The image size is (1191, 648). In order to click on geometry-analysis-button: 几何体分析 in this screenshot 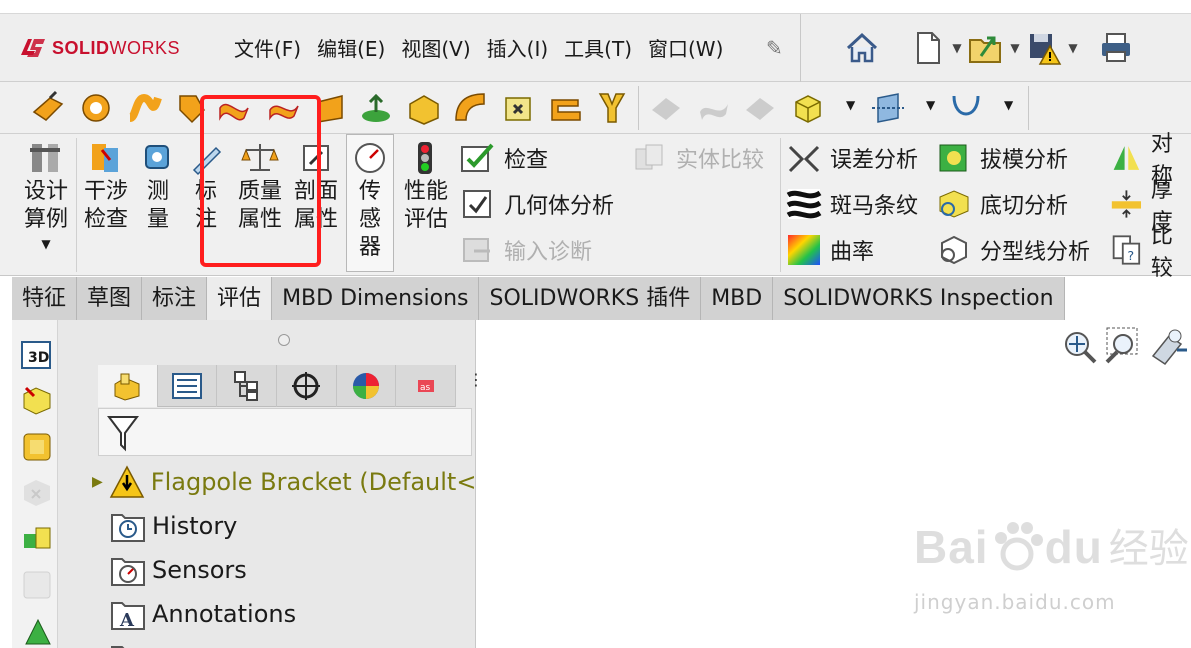, I will do `click(537, 204)`.